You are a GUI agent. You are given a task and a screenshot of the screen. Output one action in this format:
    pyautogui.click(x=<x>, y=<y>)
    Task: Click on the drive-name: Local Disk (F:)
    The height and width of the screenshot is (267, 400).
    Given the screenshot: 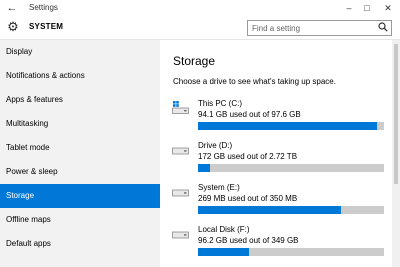 What is the action you would take?
    pyautogui.click(x=224, y=229)
    